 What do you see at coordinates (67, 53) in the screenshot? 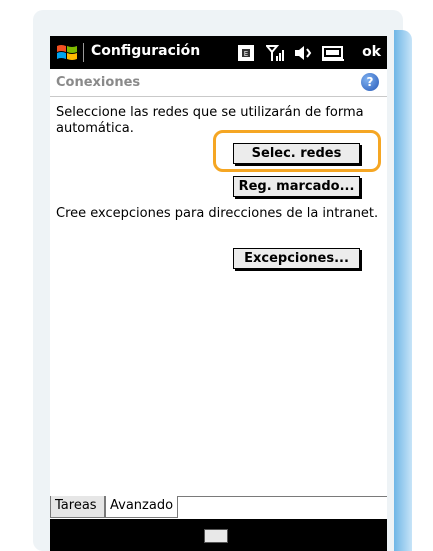
I see `windows-flag-icon` at bounding box center [67, 53].